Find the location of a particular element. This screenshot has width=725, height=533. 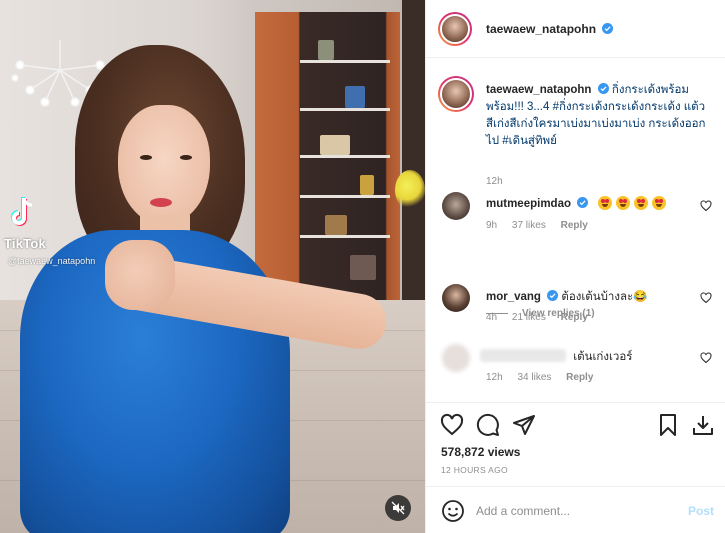

comment-time: 9h is located at coordinates (492, 225).